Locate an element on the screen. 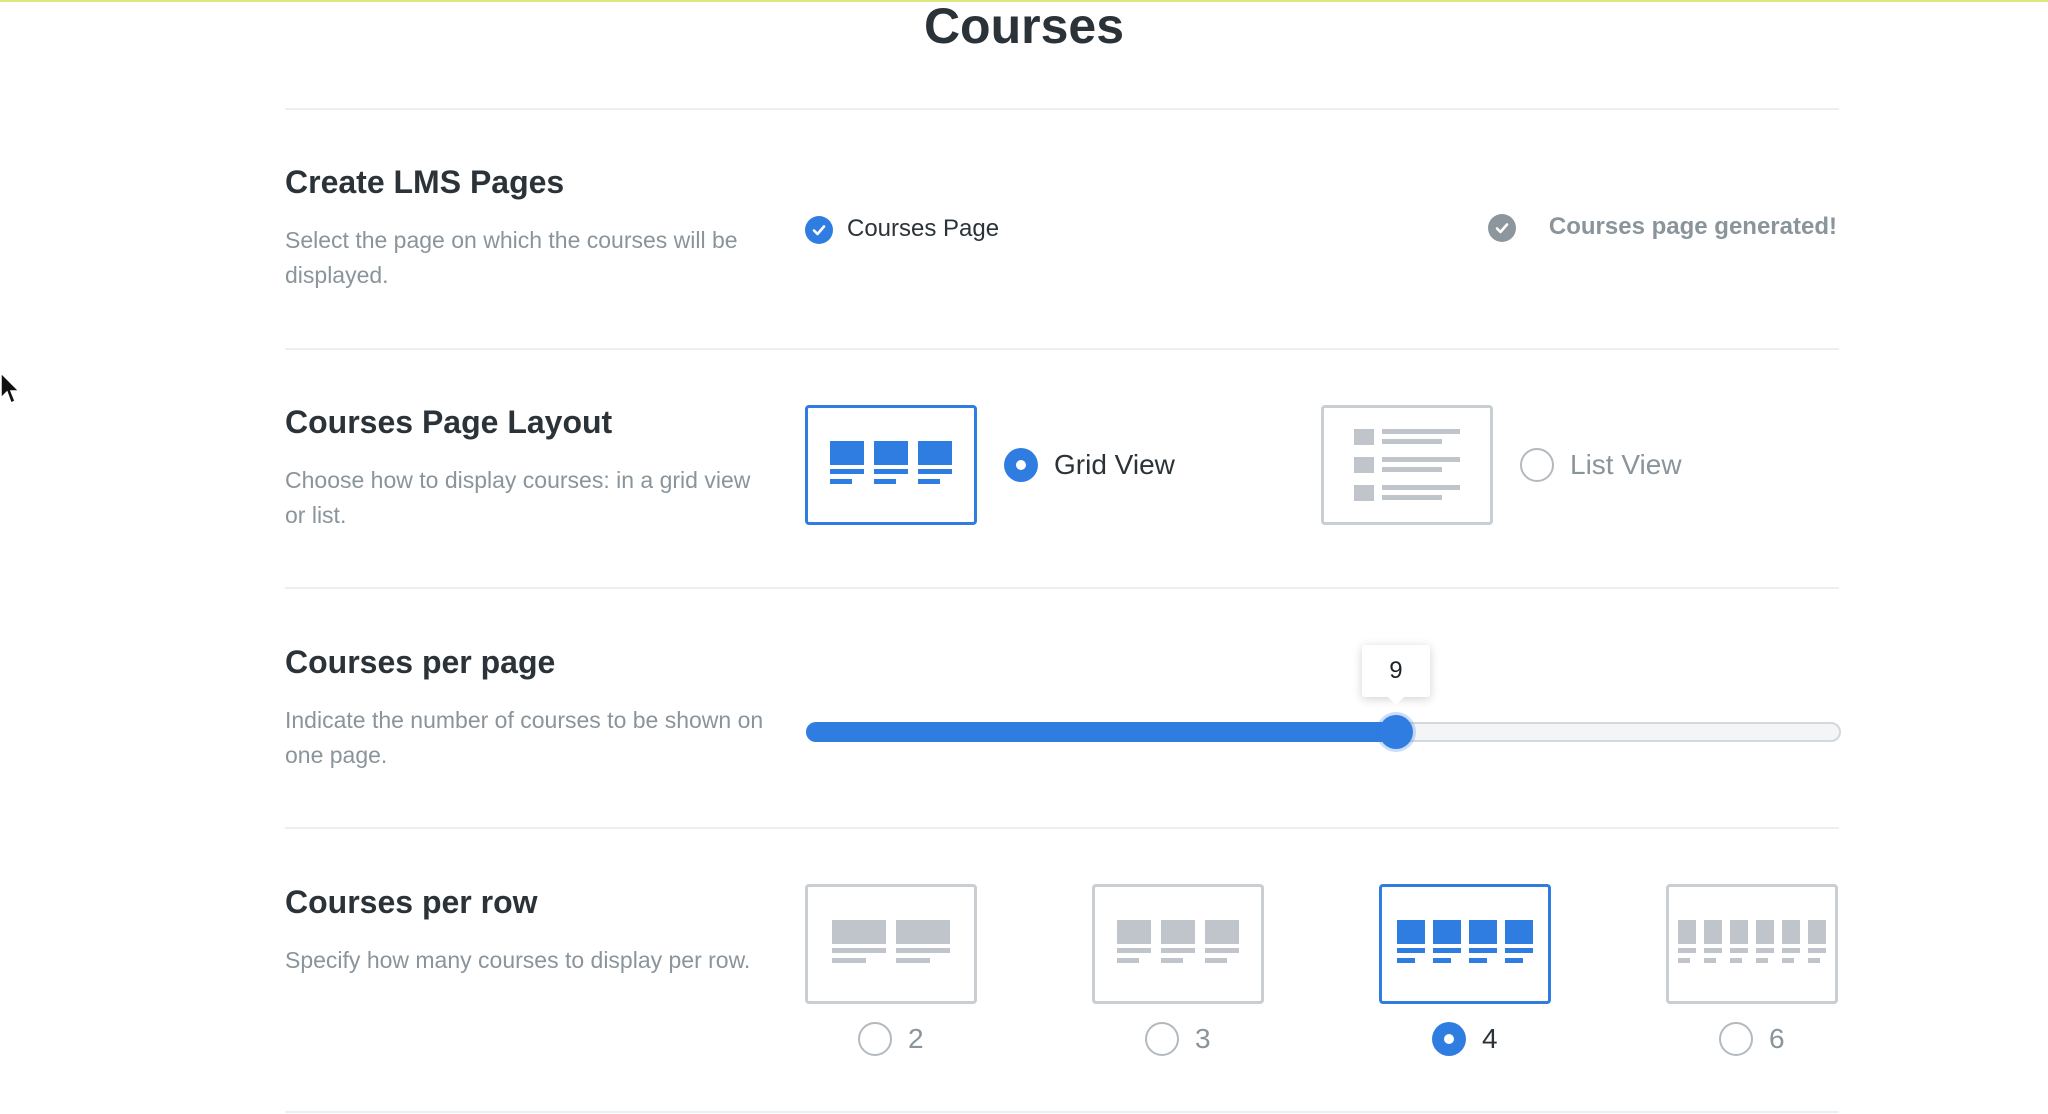 The width and height of the screenshot is (2048, 1114). six-column-icon is located at coordinates (1752, 941).